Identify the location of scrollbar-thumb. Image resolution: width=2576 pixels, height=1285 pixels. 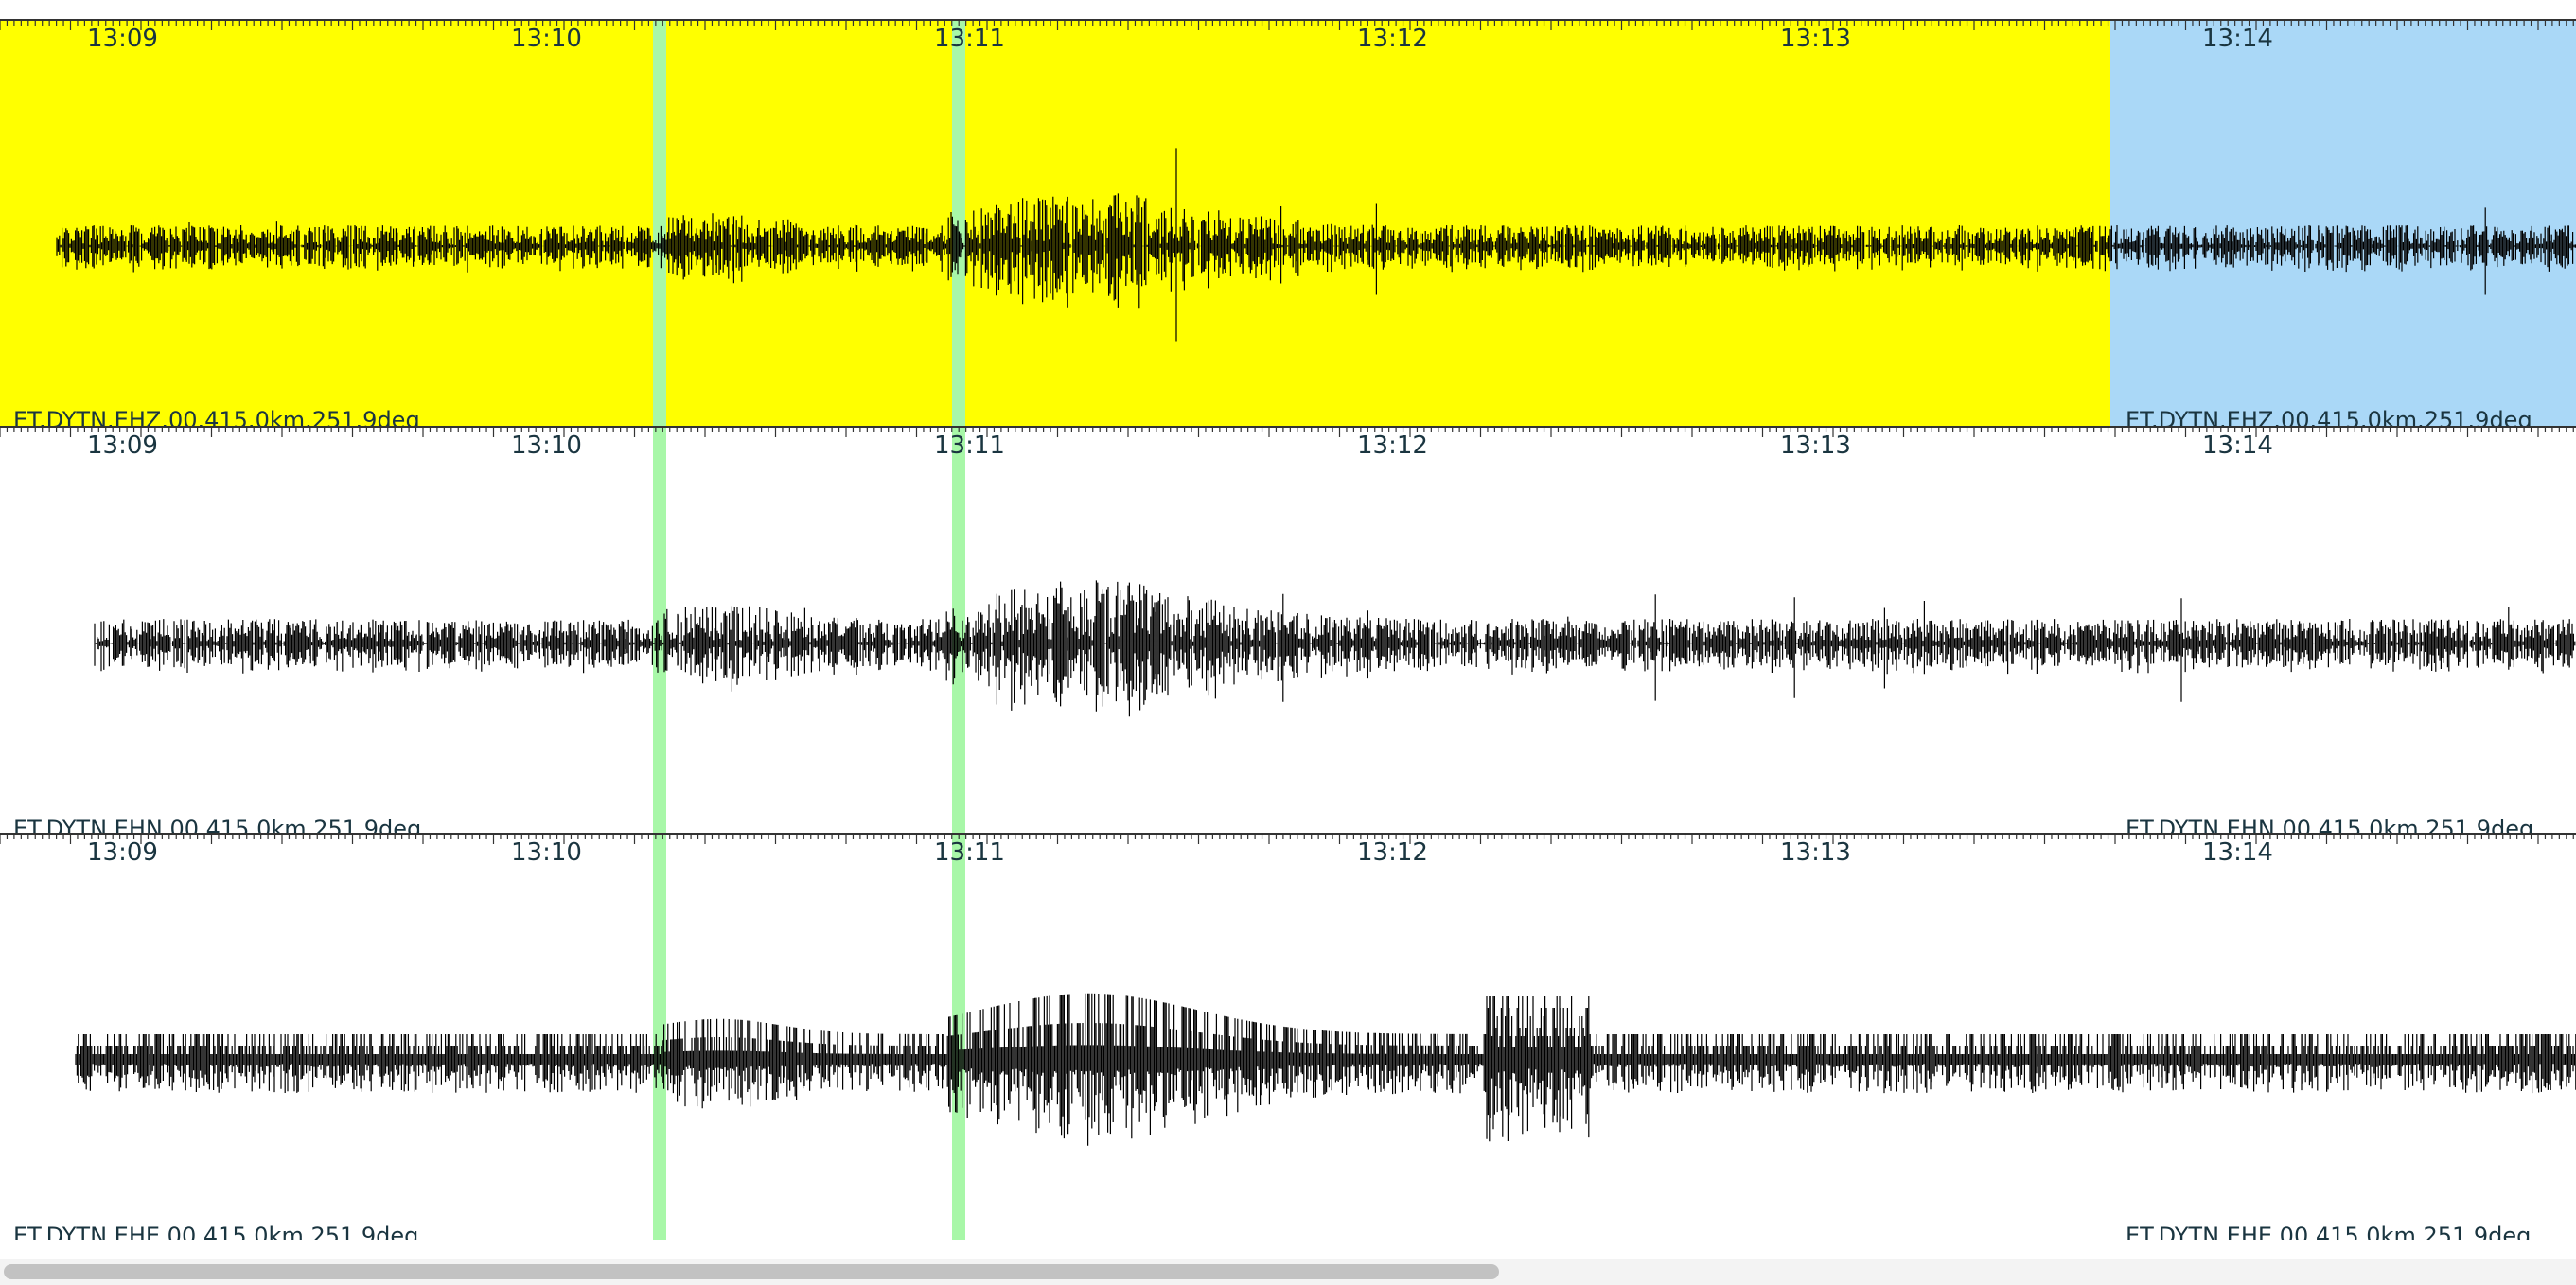
(751, 1271).